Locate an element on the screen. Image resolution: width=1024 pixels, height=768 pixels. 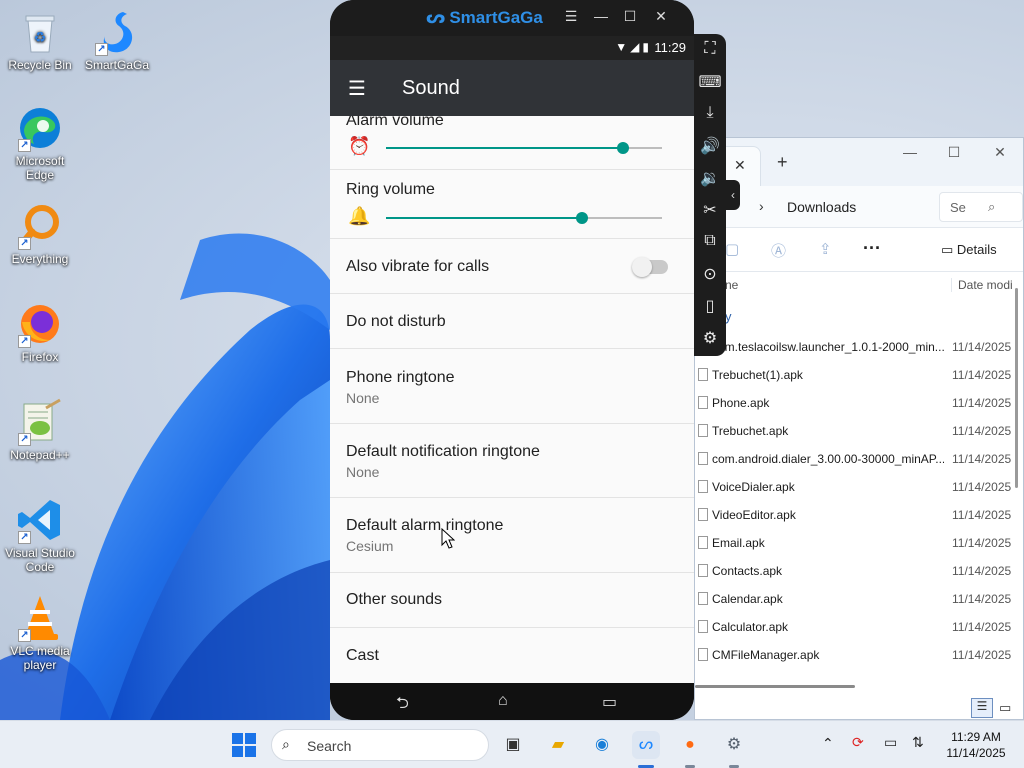
keyboard-icon: ⌨ is located at coordinates (710, 82).